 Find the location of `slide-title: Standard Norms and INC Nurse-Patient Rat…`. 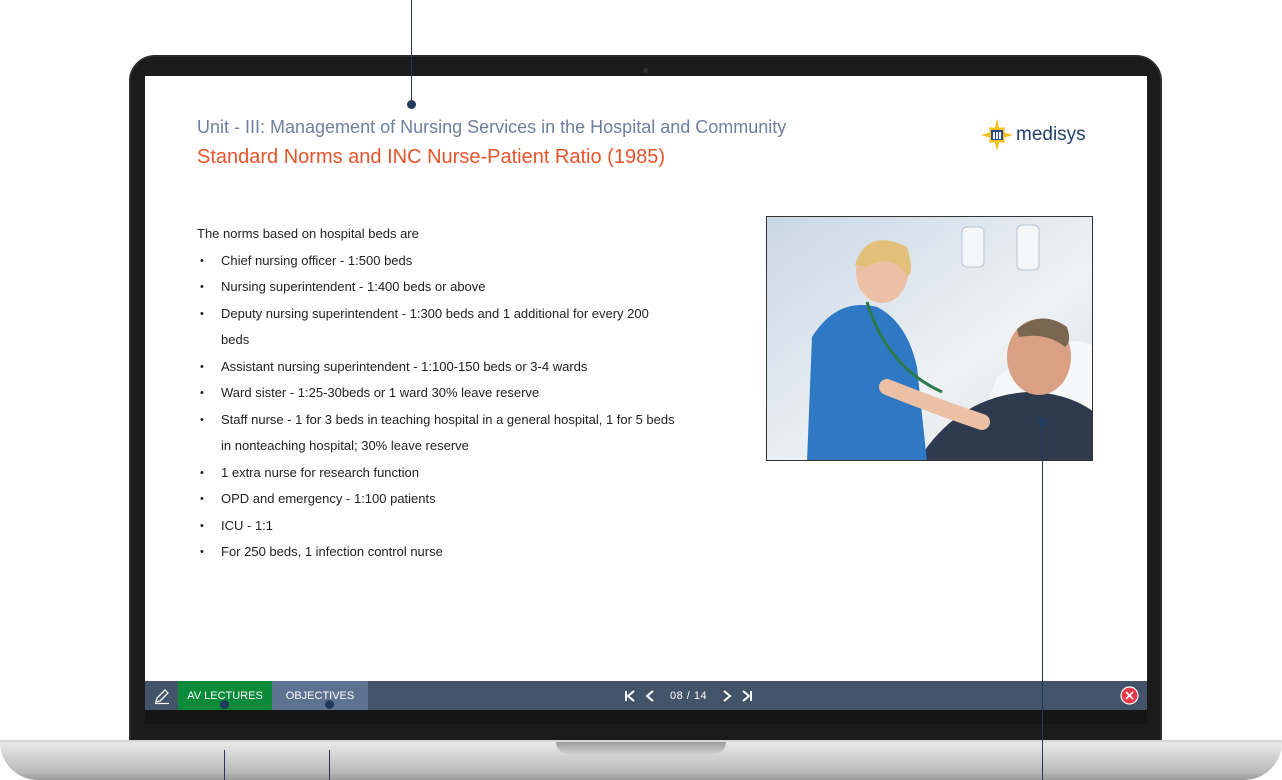

slide-title: Standard Norms and INC Nurse-Patient Rat… is located at coordinates (431, 157).